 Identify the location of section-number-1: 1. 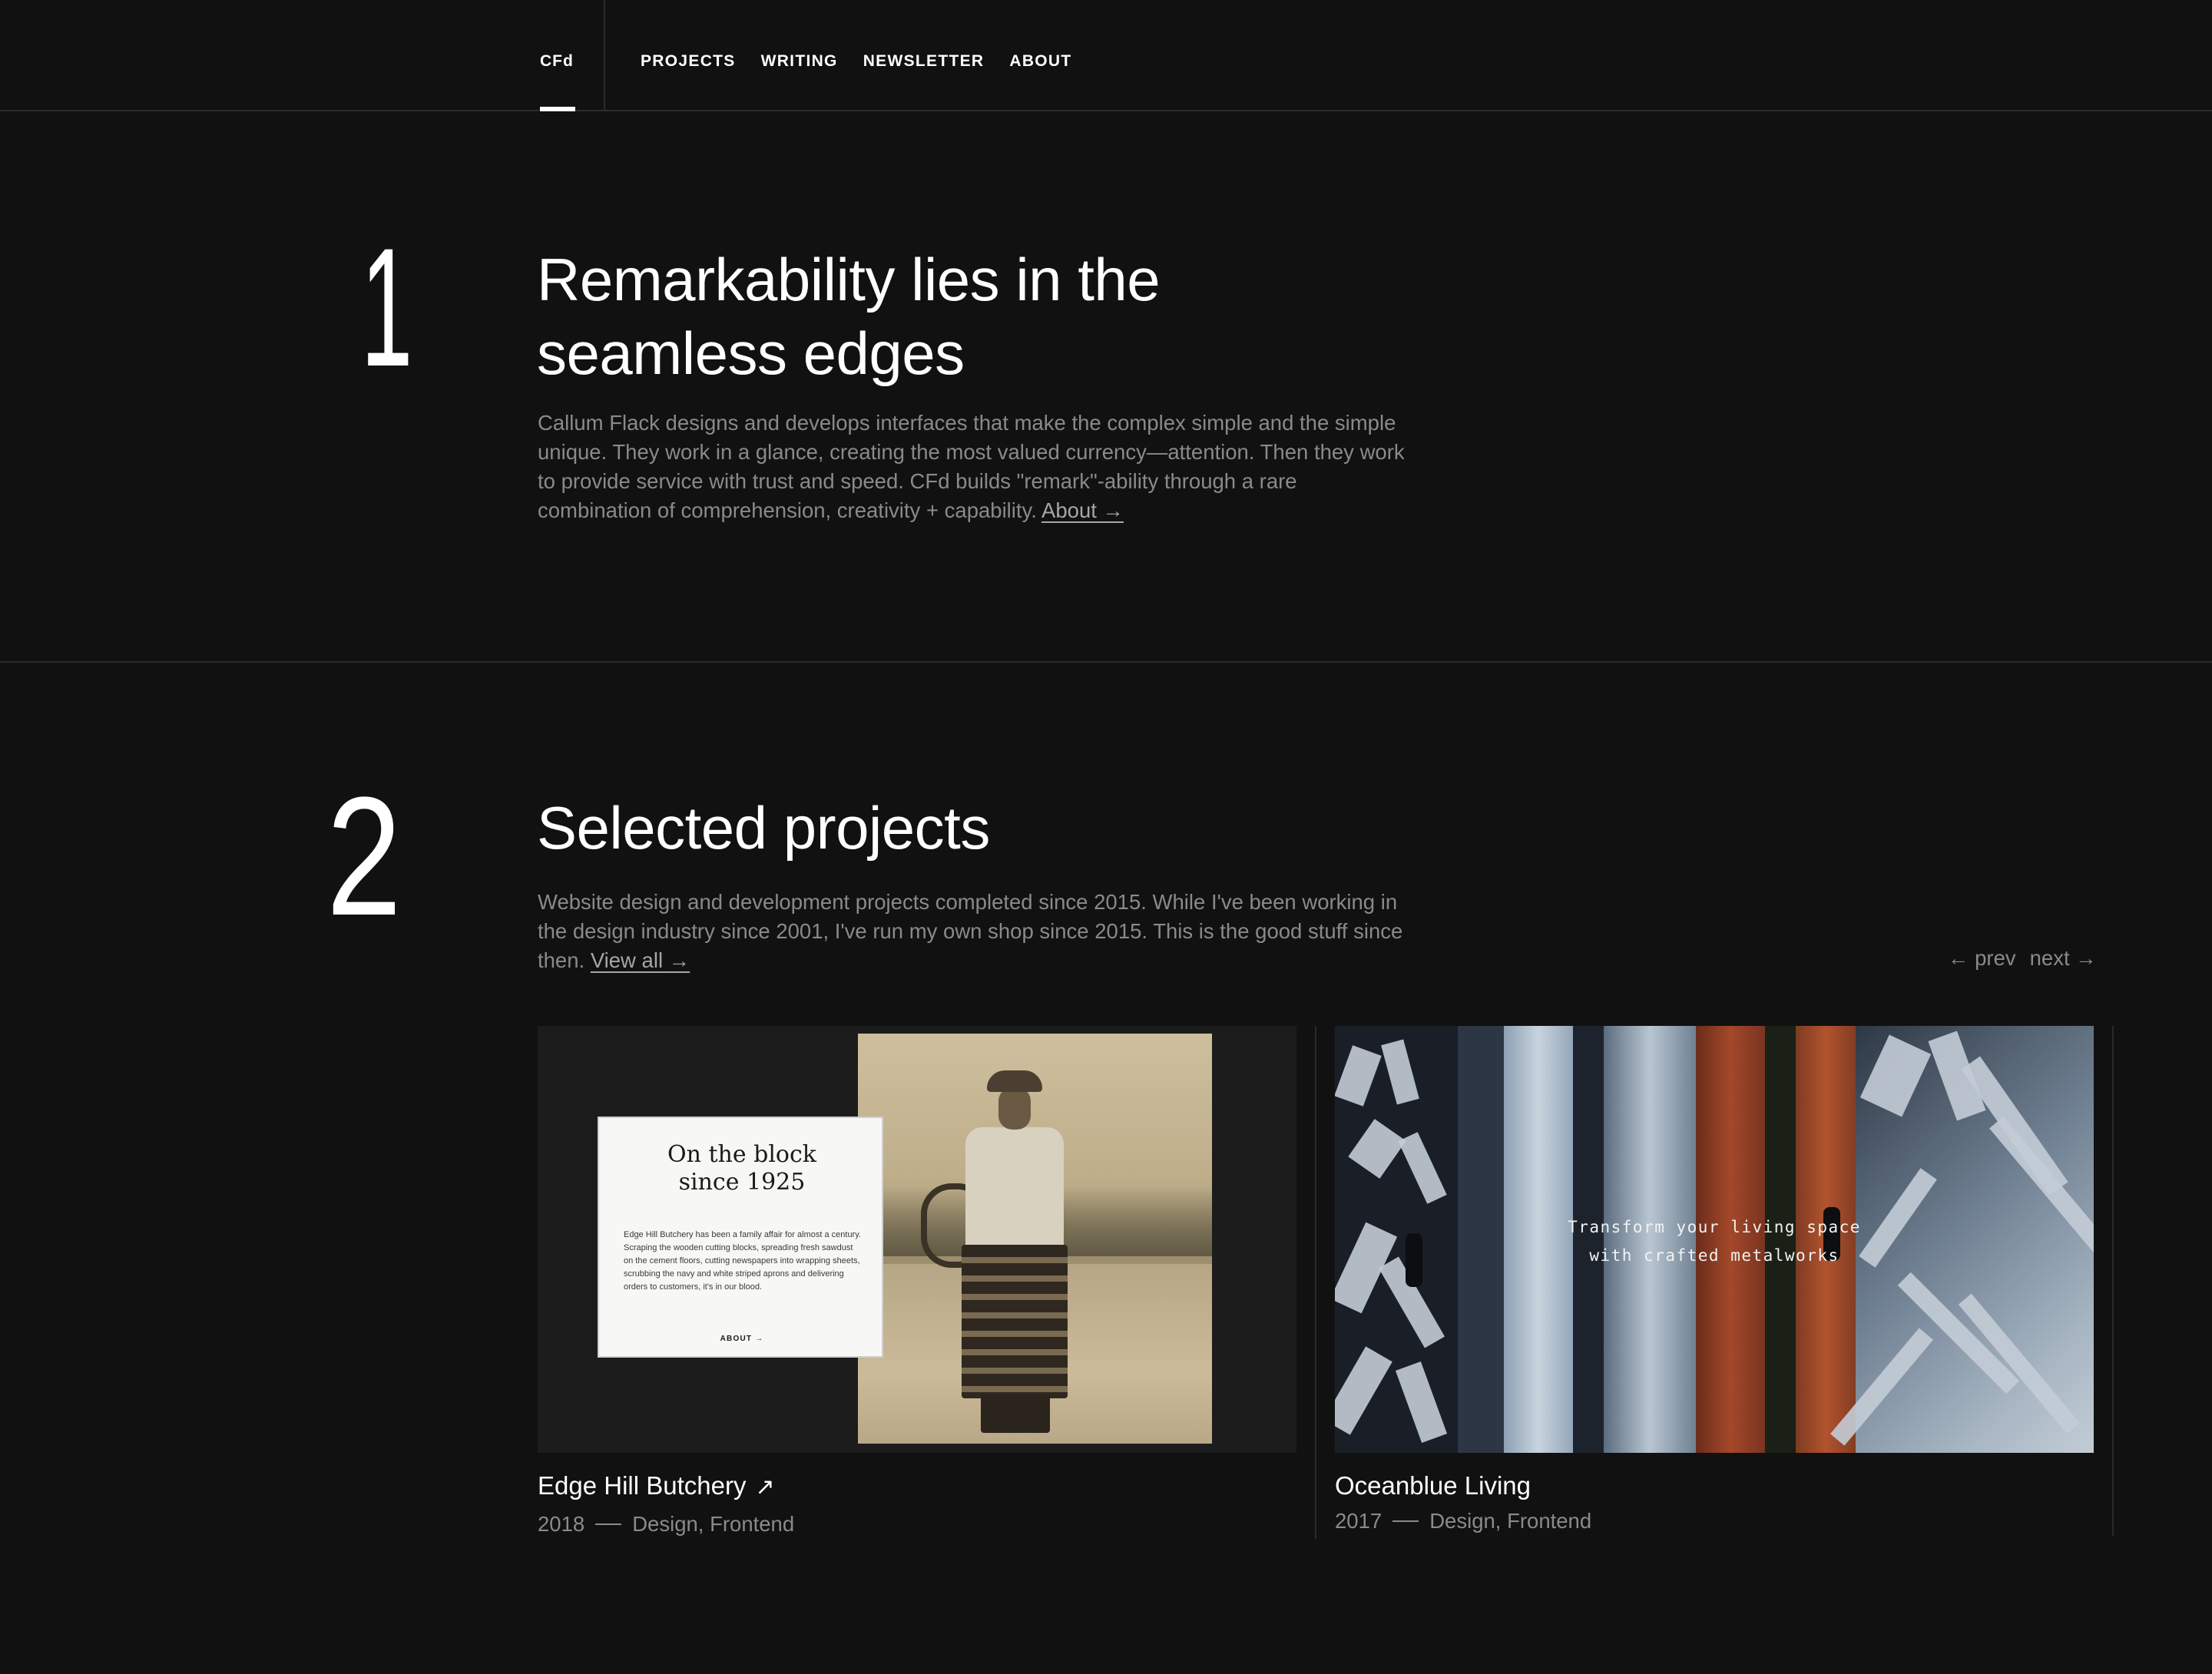
(387, 307).